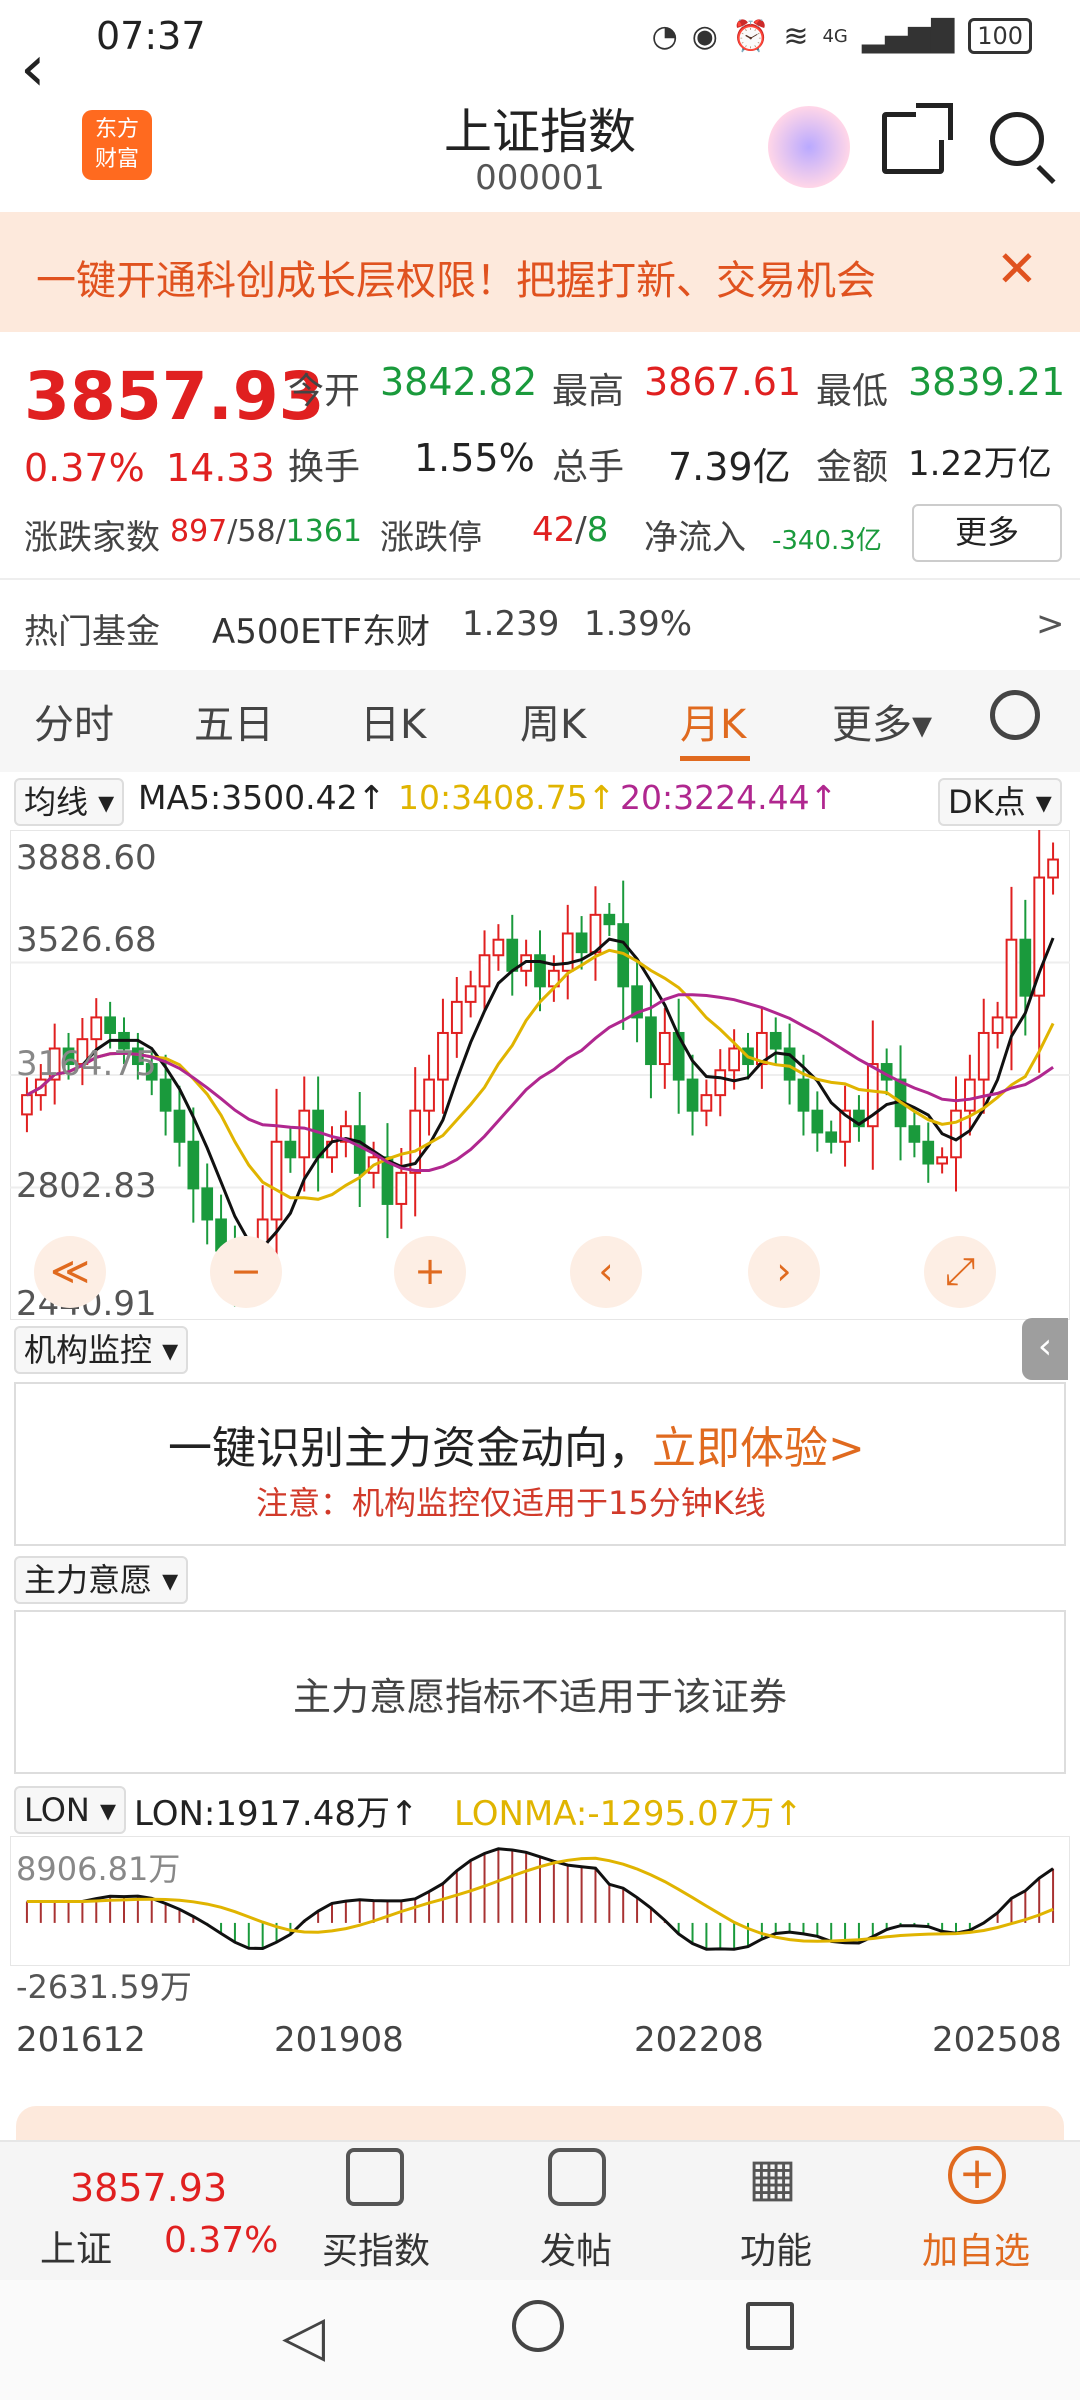  I want to click on buy-index-label: 买指数, so click(376, 2248).